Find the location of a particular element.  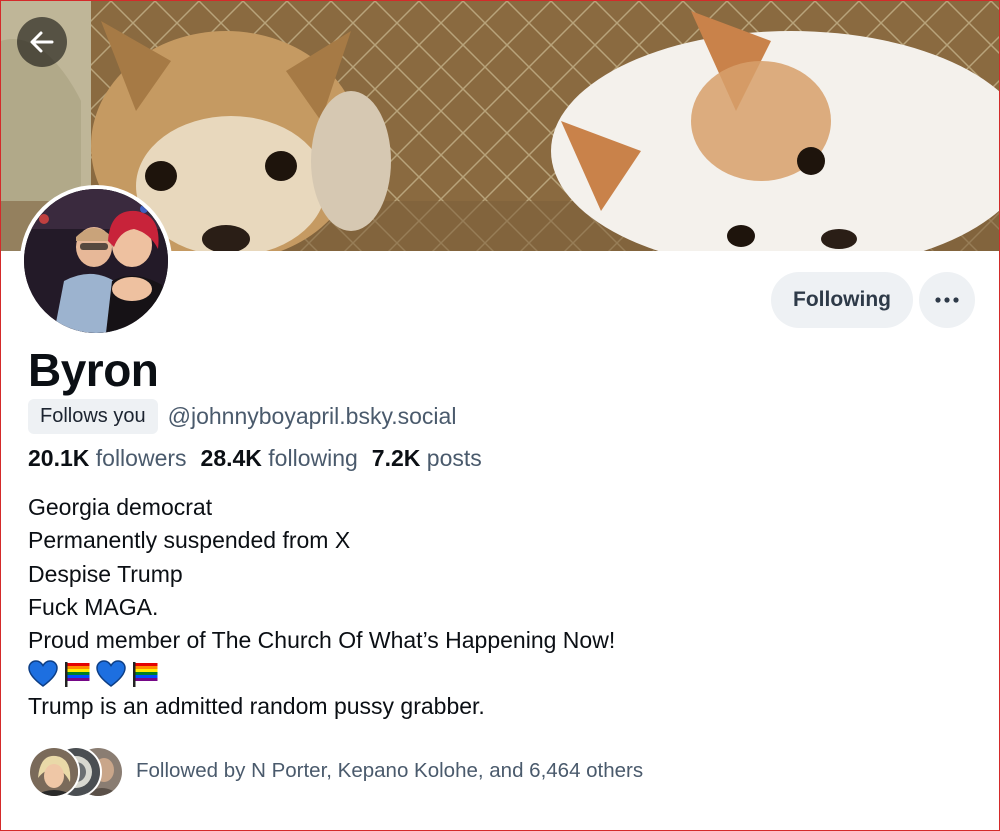

follower-facepile is located at coordinates (76, 772).